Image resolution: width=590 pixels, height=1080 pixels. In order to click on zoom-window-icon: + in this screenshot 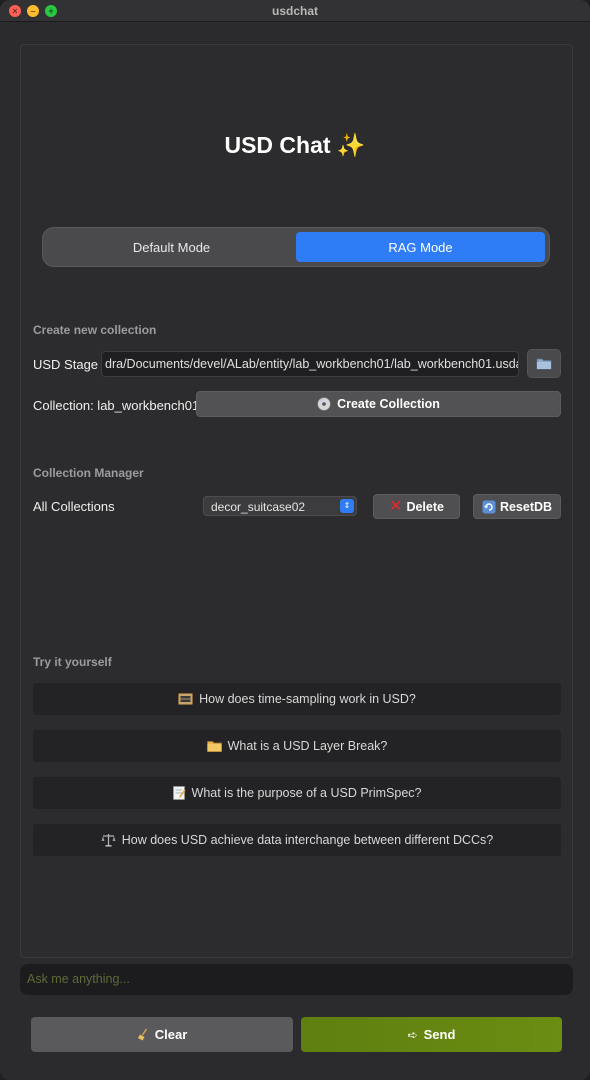, I will do `click(51, 11)`.